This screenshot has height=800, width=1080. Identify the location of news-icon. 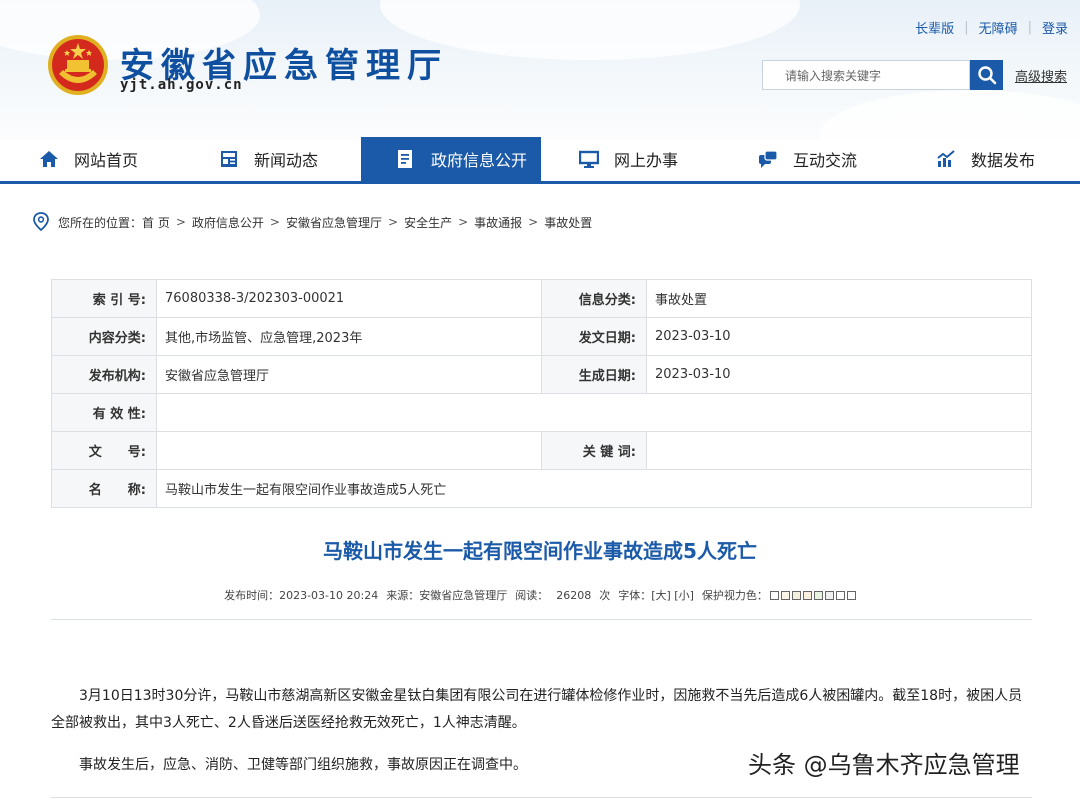
(229, 159).